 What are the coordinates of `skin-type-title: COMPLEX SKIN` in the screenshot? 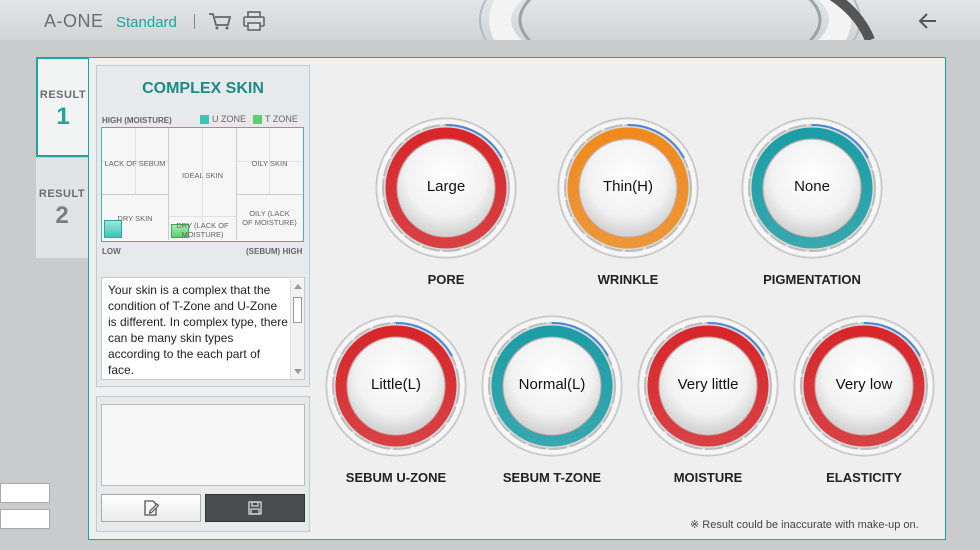 It's located at (203, 88).